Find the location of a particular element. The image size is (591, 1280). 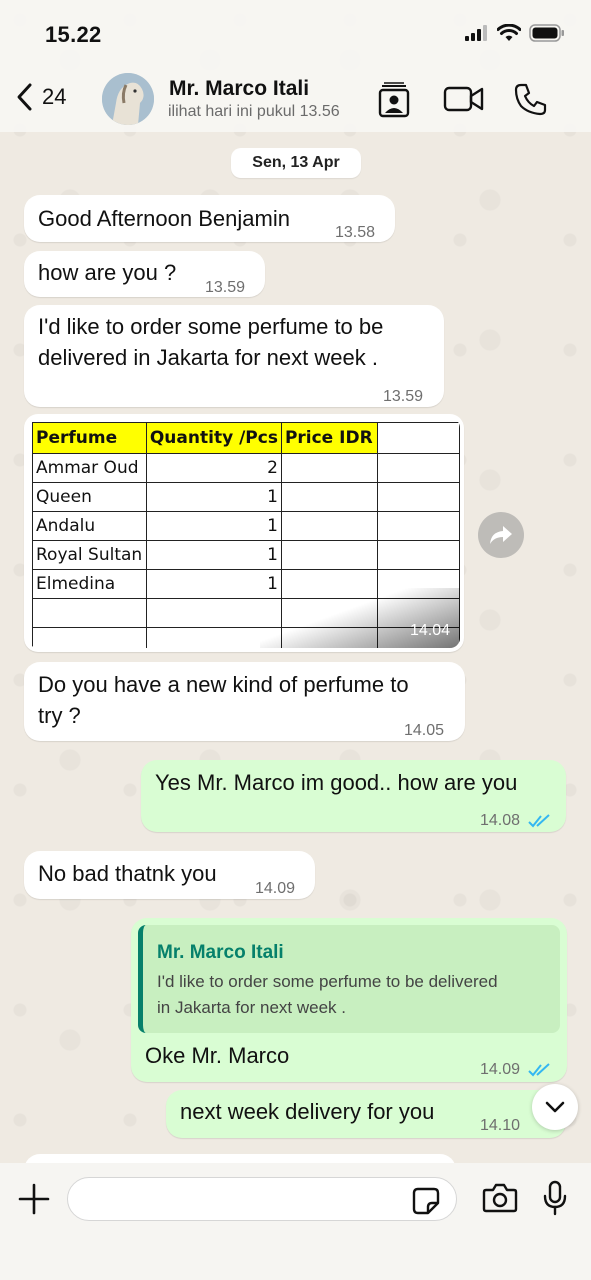

sticker-icon is located at coordinates (426, 1201).